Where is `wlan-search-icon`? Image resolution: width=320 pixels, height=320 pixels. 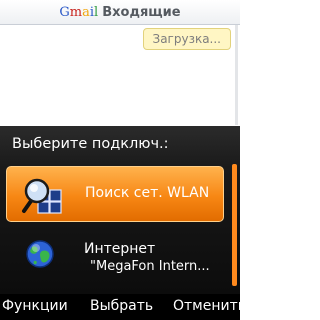
wlan-search-icon is located at coordinates (42, 196).